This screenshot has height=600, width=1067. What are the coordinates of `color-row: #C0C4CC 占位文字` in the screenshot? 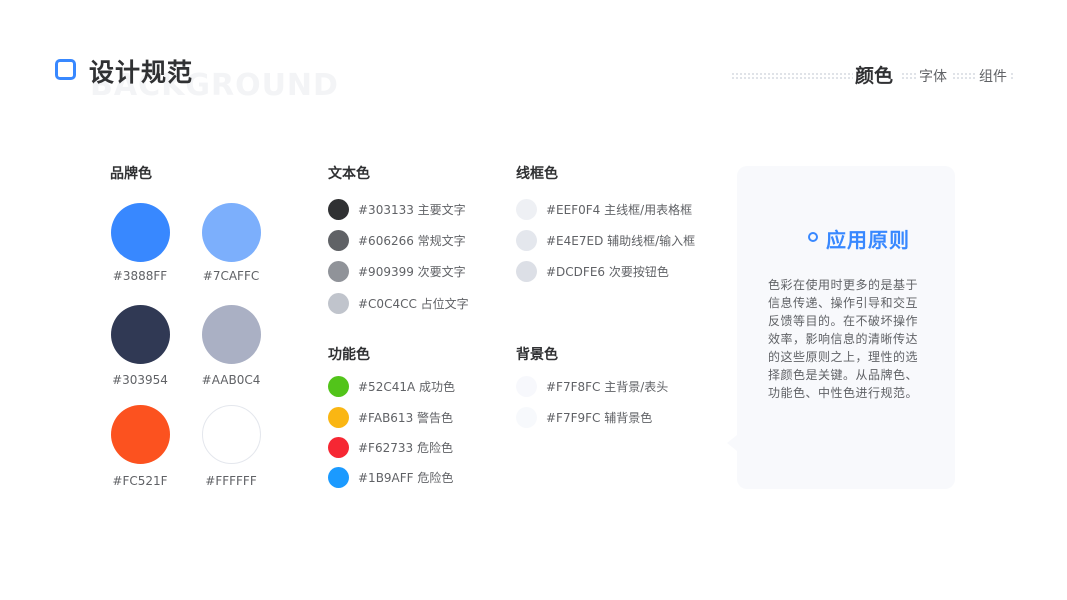 It's located at (398, 303).